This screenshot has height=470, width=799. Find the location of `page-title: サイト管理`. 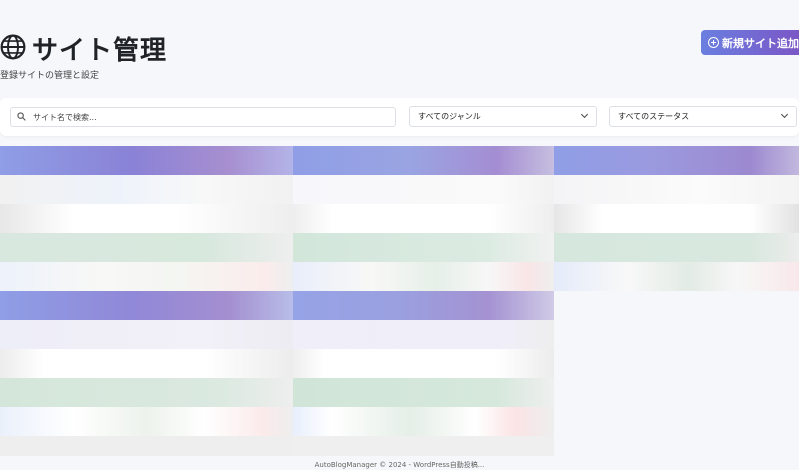

page-title: サイト管理 is located at coordinates (100, 51).